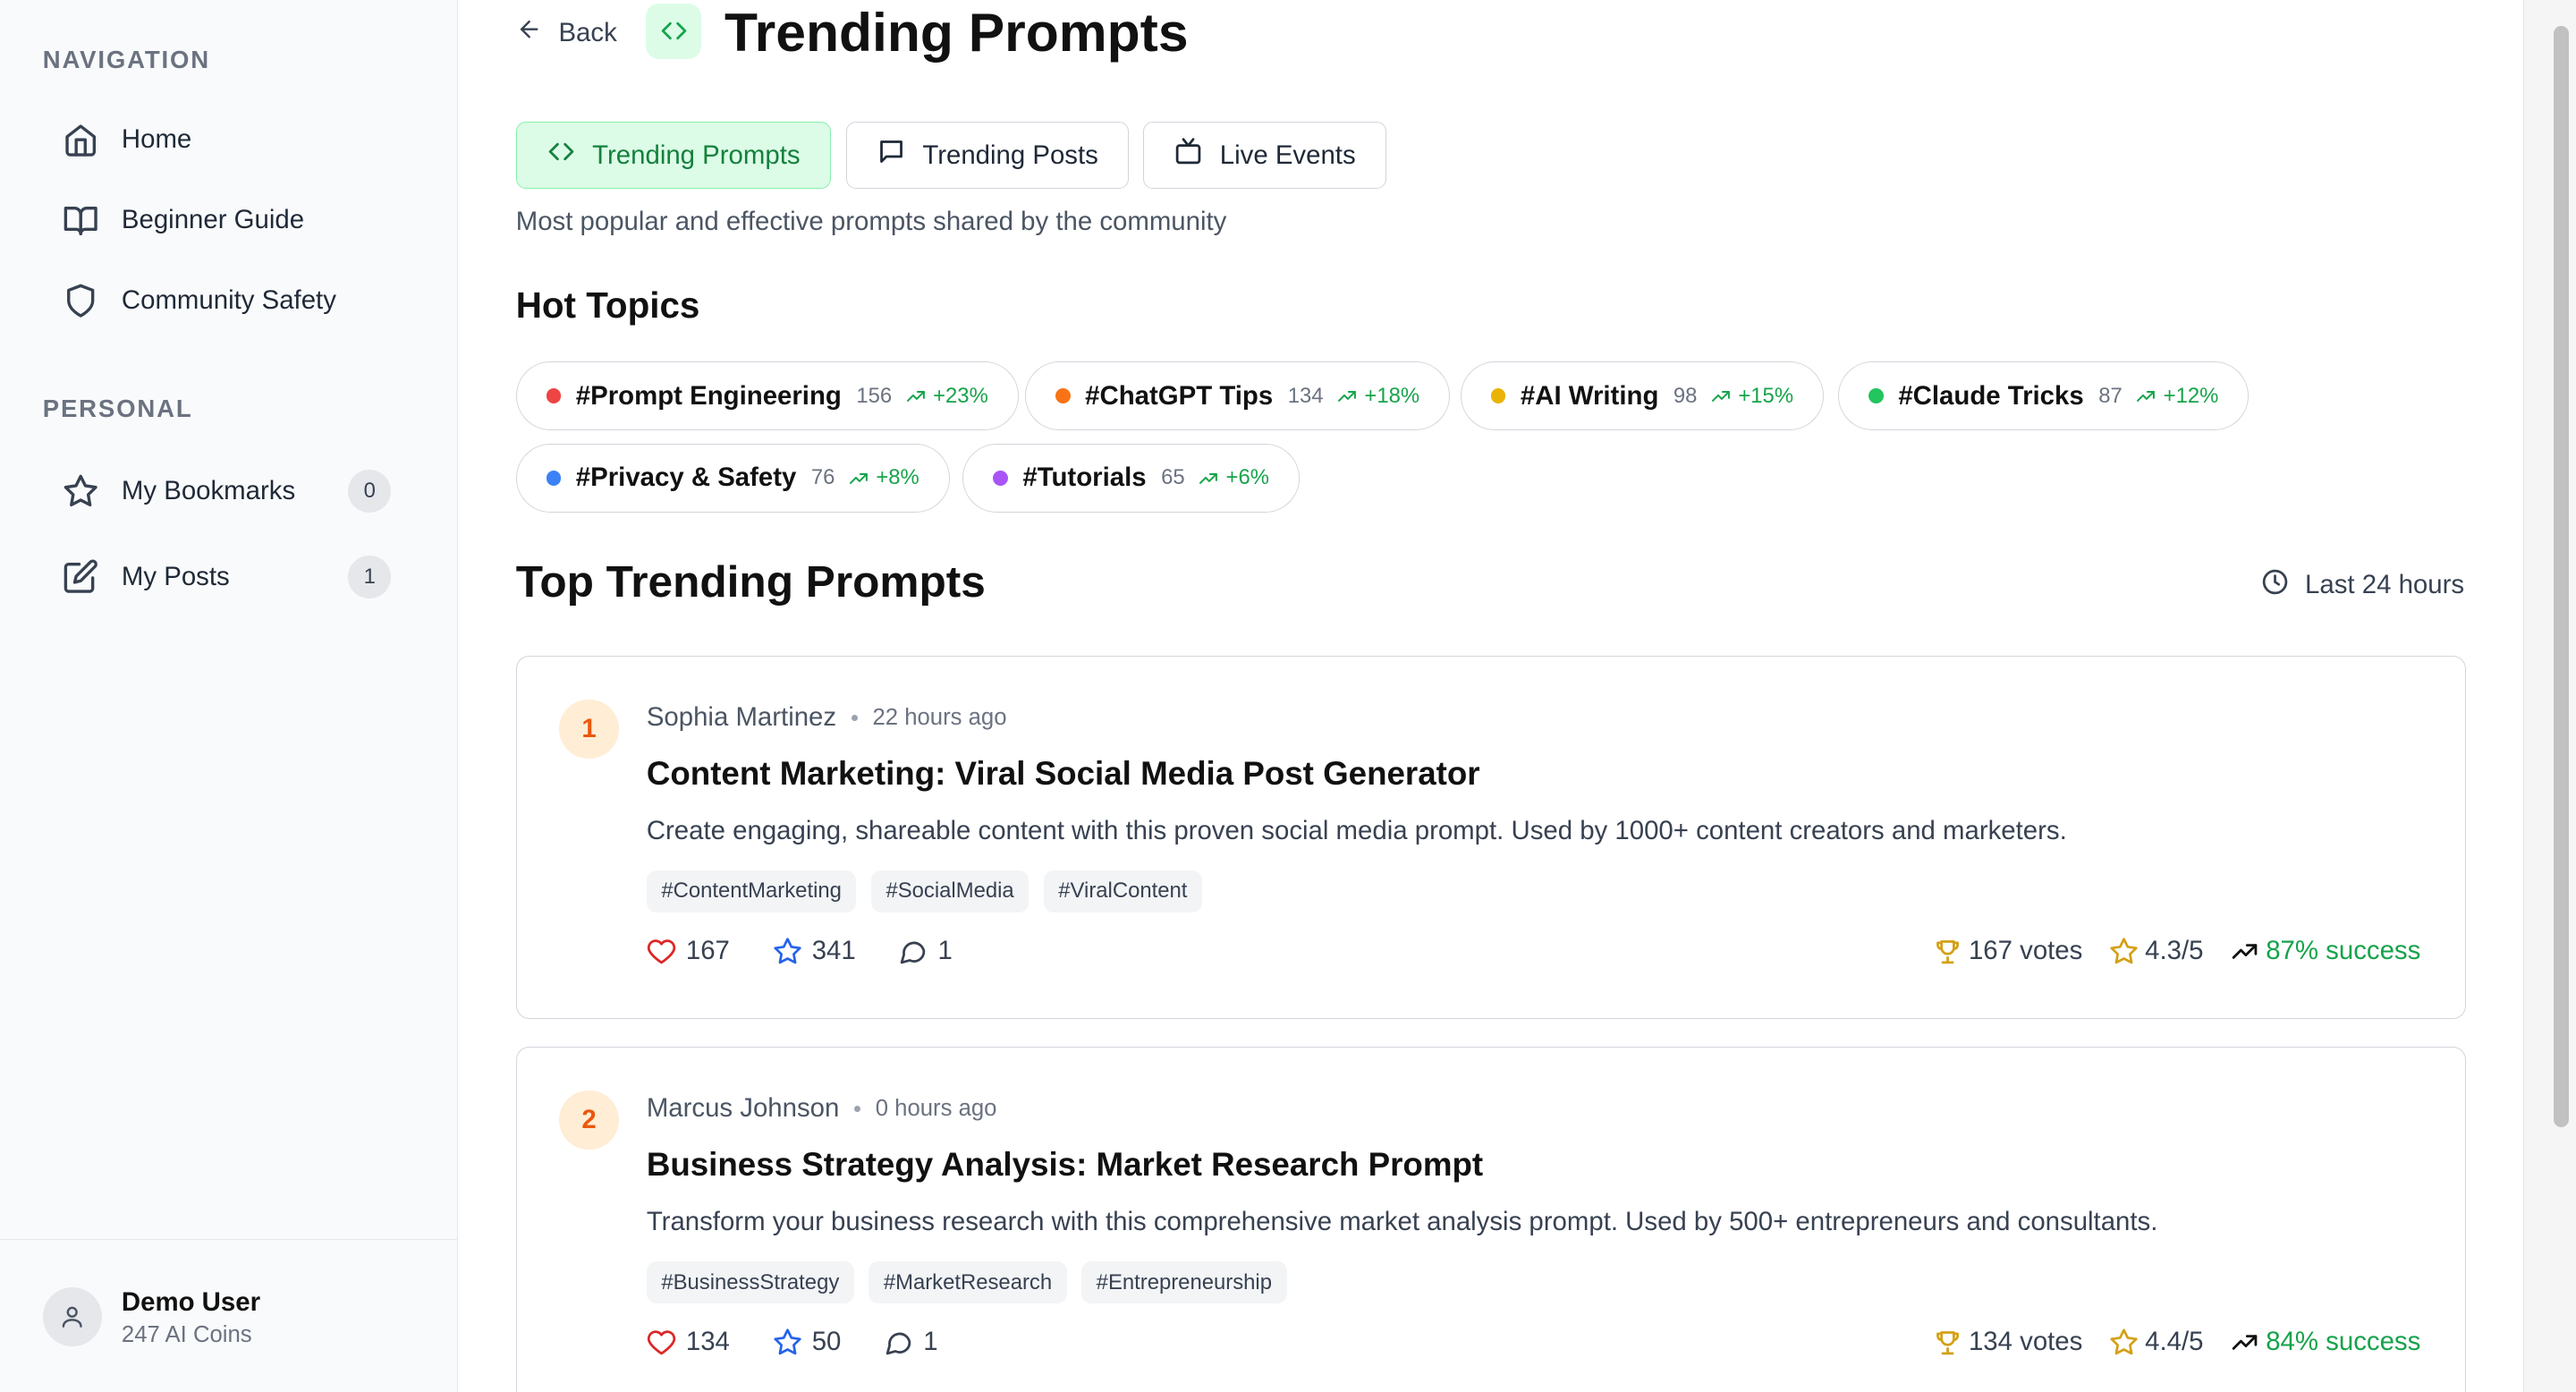 Image resolution: width=2576 pixels, height=1392 pixels. I want to click on sidebar-item-home: Home, so click(227, 139).